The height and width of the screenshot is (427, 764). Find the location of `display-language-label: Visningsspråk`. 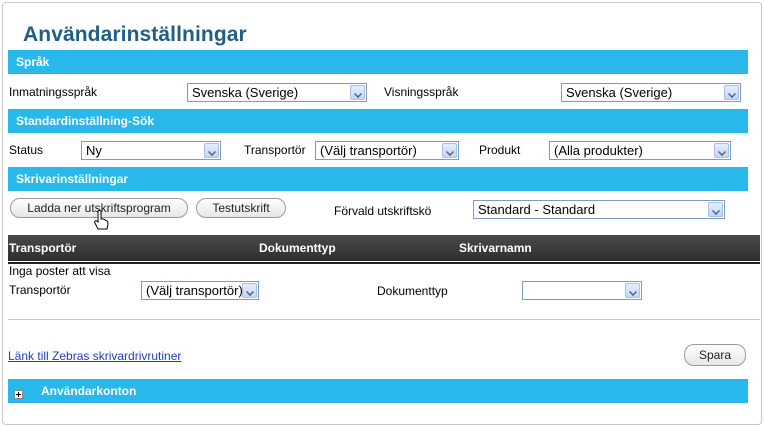

display-language-label: Visningsspråk is located at coordinates (421, 92).